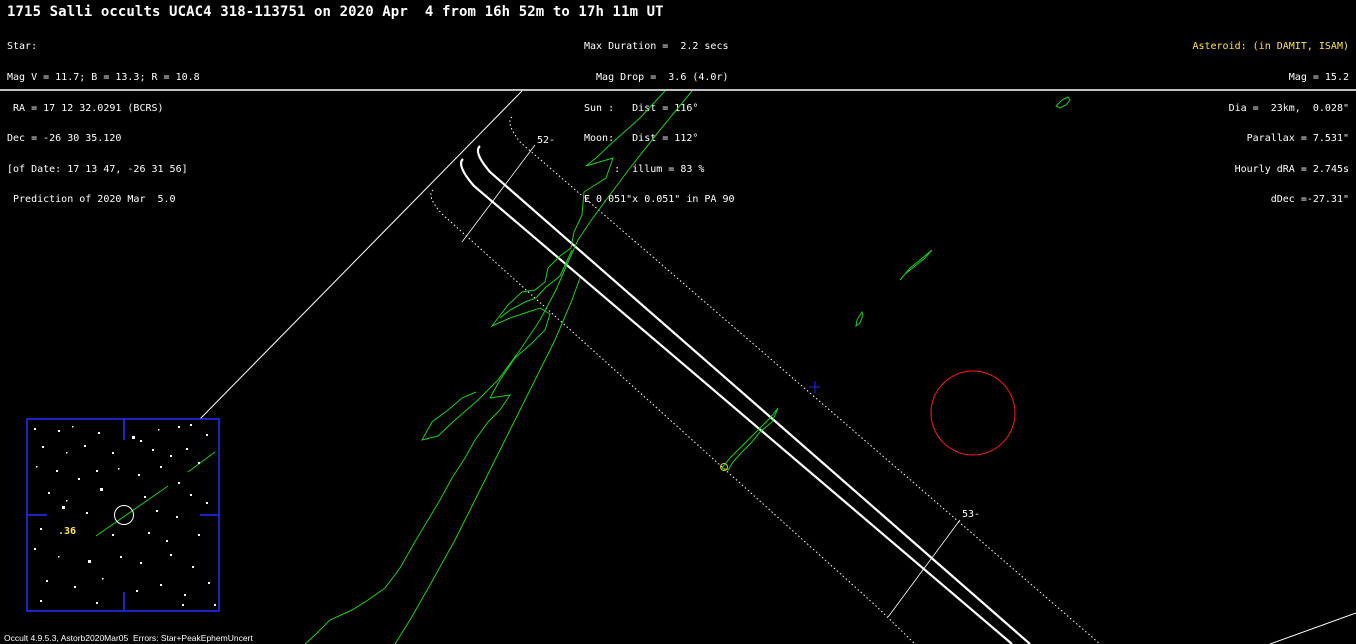 The width and height of the screenshot is (1356, 644). Describe the element at coordinates (546, 140) in the screenshot. I see `time-label-52: 52-` at that location.